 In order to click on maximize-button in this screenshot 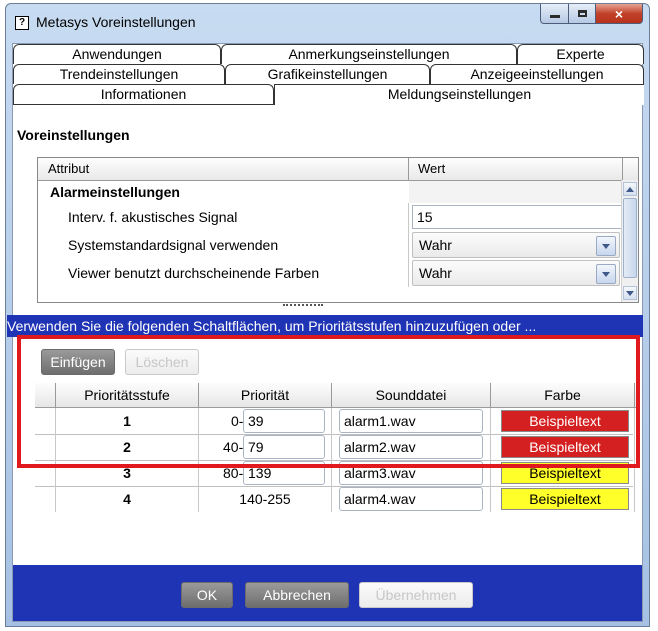, I will do `click(582, 14)`.